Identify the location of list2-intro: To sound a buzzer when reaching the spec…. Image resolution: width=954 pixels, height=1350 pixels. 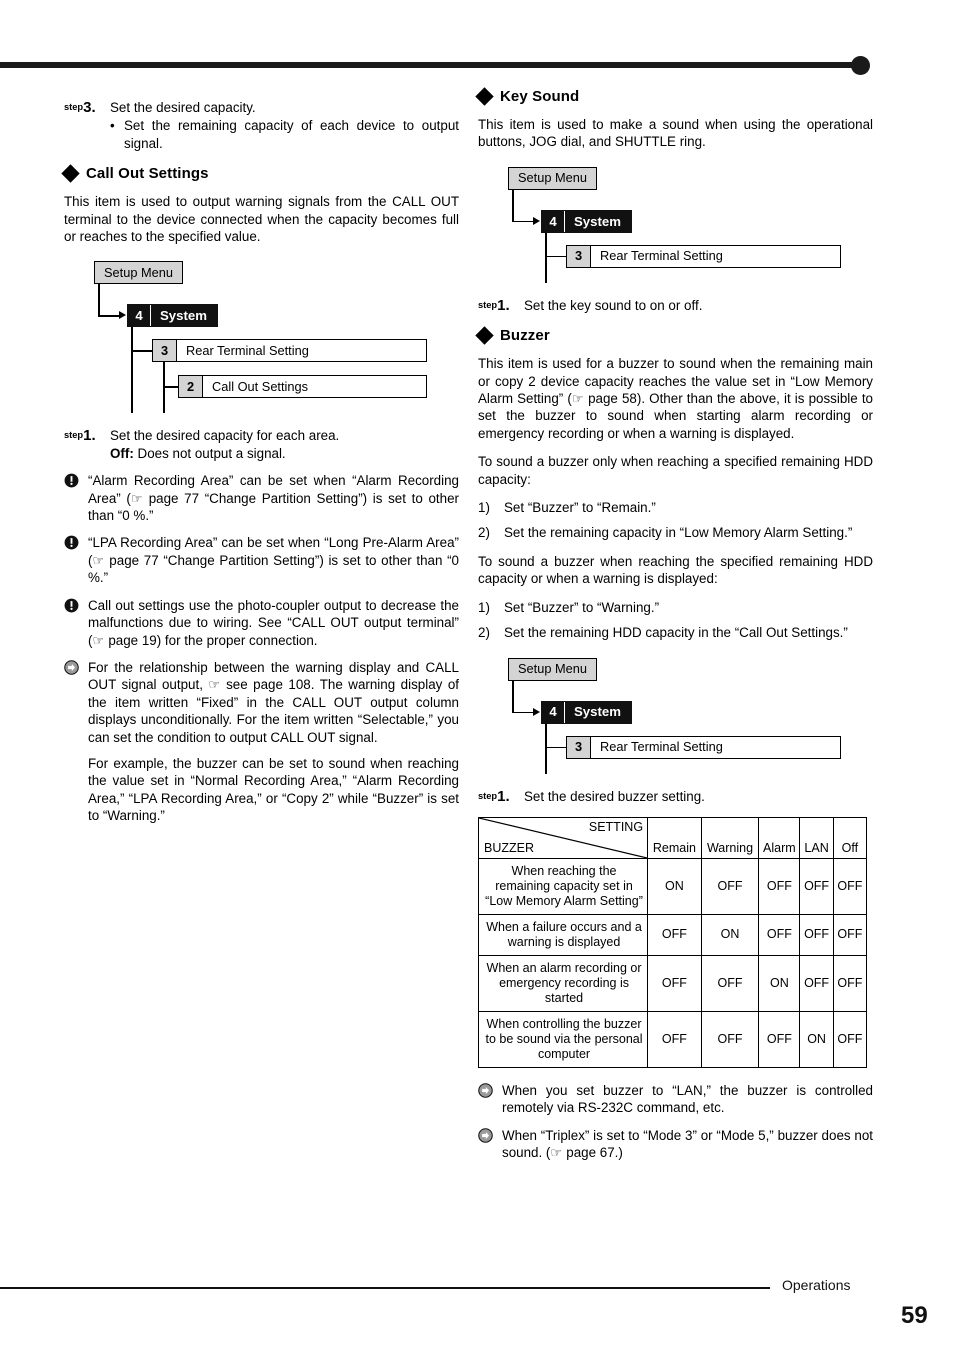
(675, 570).